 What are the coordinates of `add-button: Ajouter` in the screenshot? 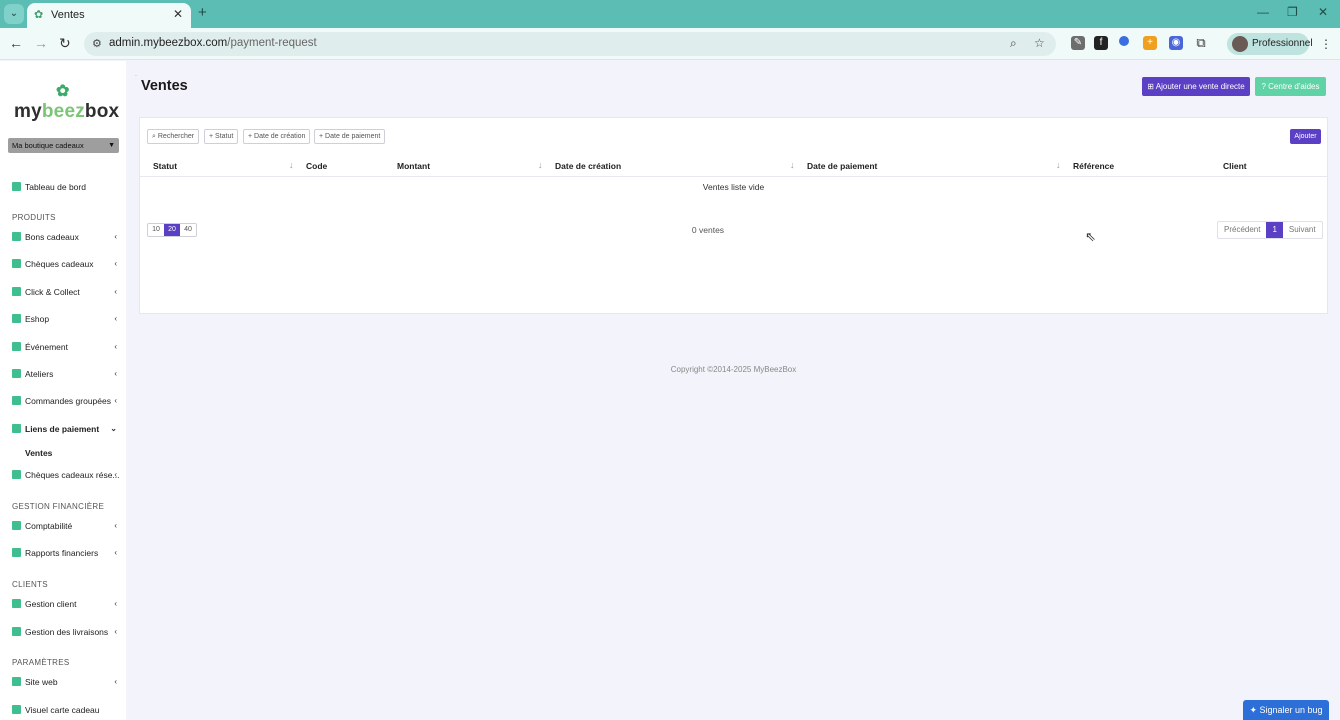 It's located at (1305, 136).